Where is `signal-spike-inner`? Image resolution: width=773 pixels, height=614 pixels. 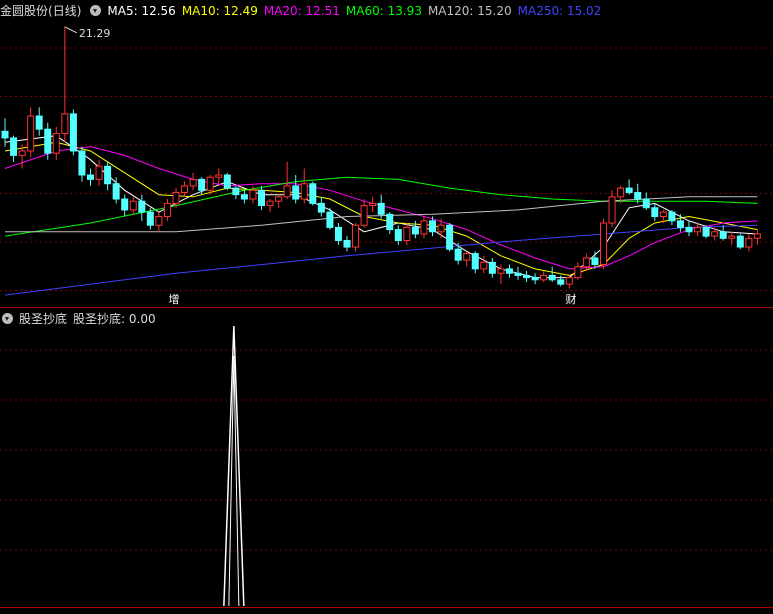
signal-spike-inner is located at coordinates (234, 481).